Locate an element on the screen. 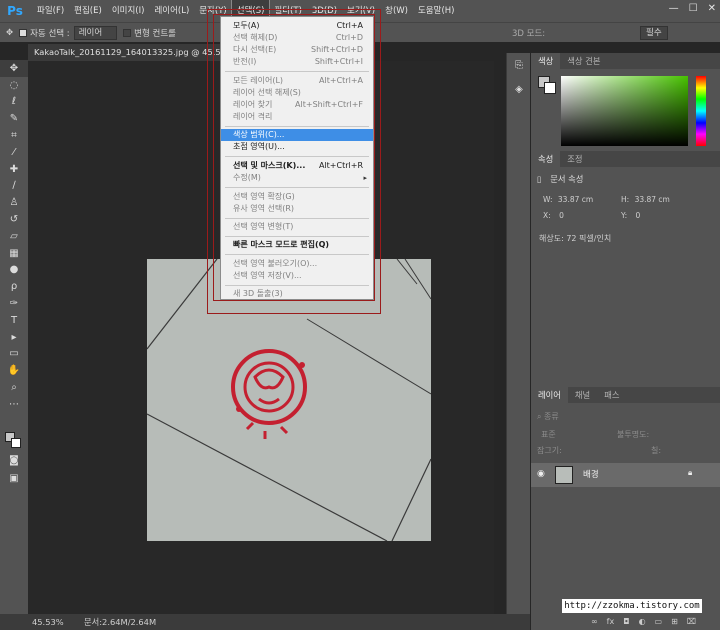 The height and width of the screenshot is (630, 720). pen-tool-icon: ✑ is located at coordinates (14, 303).